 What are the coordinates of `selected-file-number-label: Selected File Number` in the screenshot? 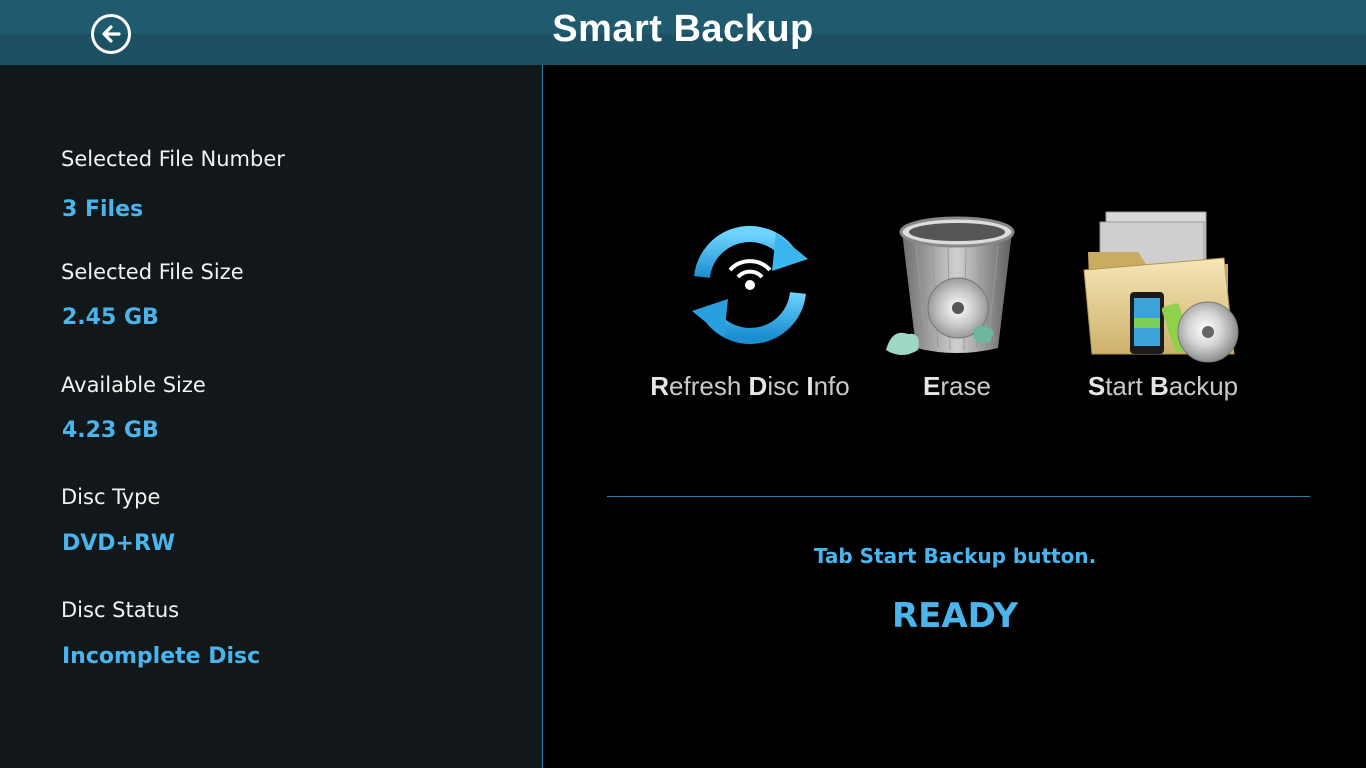 It's located at (173, 159).